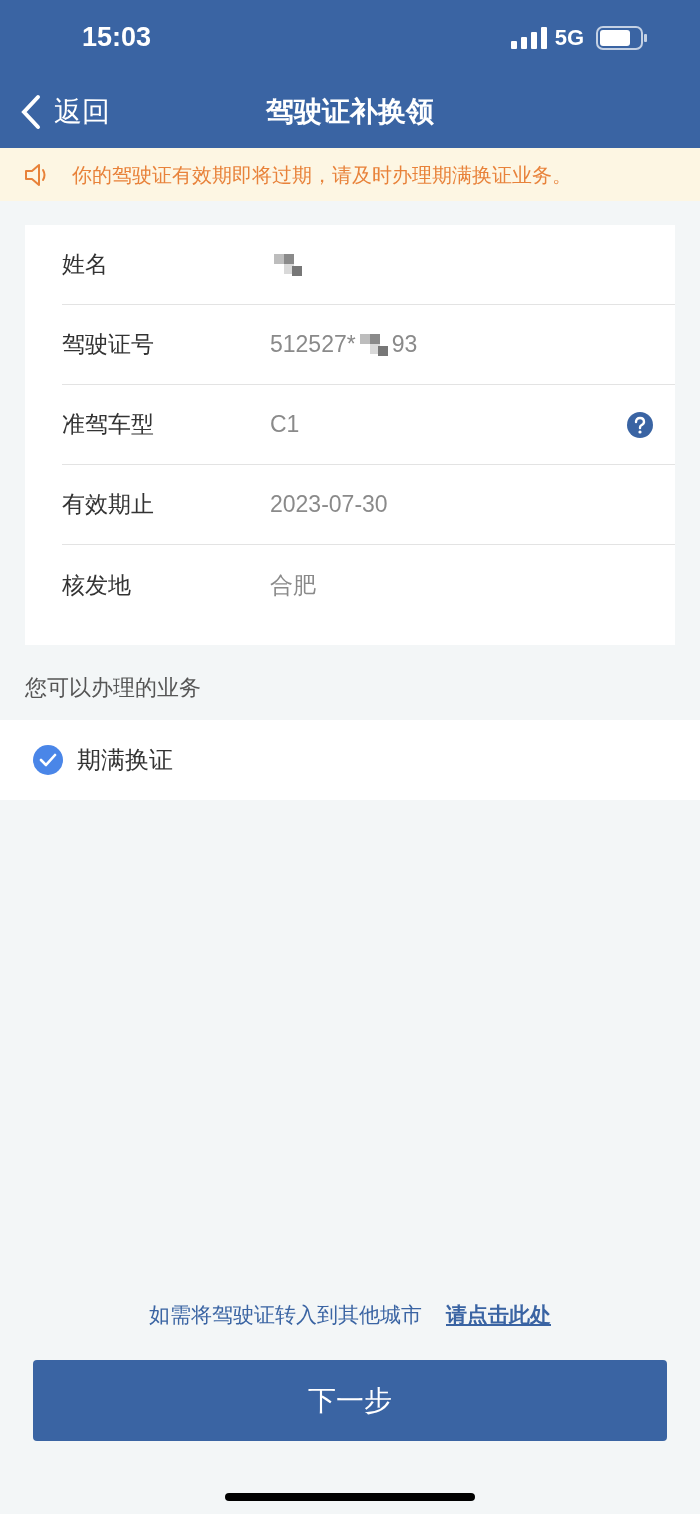 Image resolution: width=700 pixels, height=1514 pixels. What do you see at coordinates (97, 585) in the screenshot?
I see `field-label: 核发地` at bounding box center [97, 585].